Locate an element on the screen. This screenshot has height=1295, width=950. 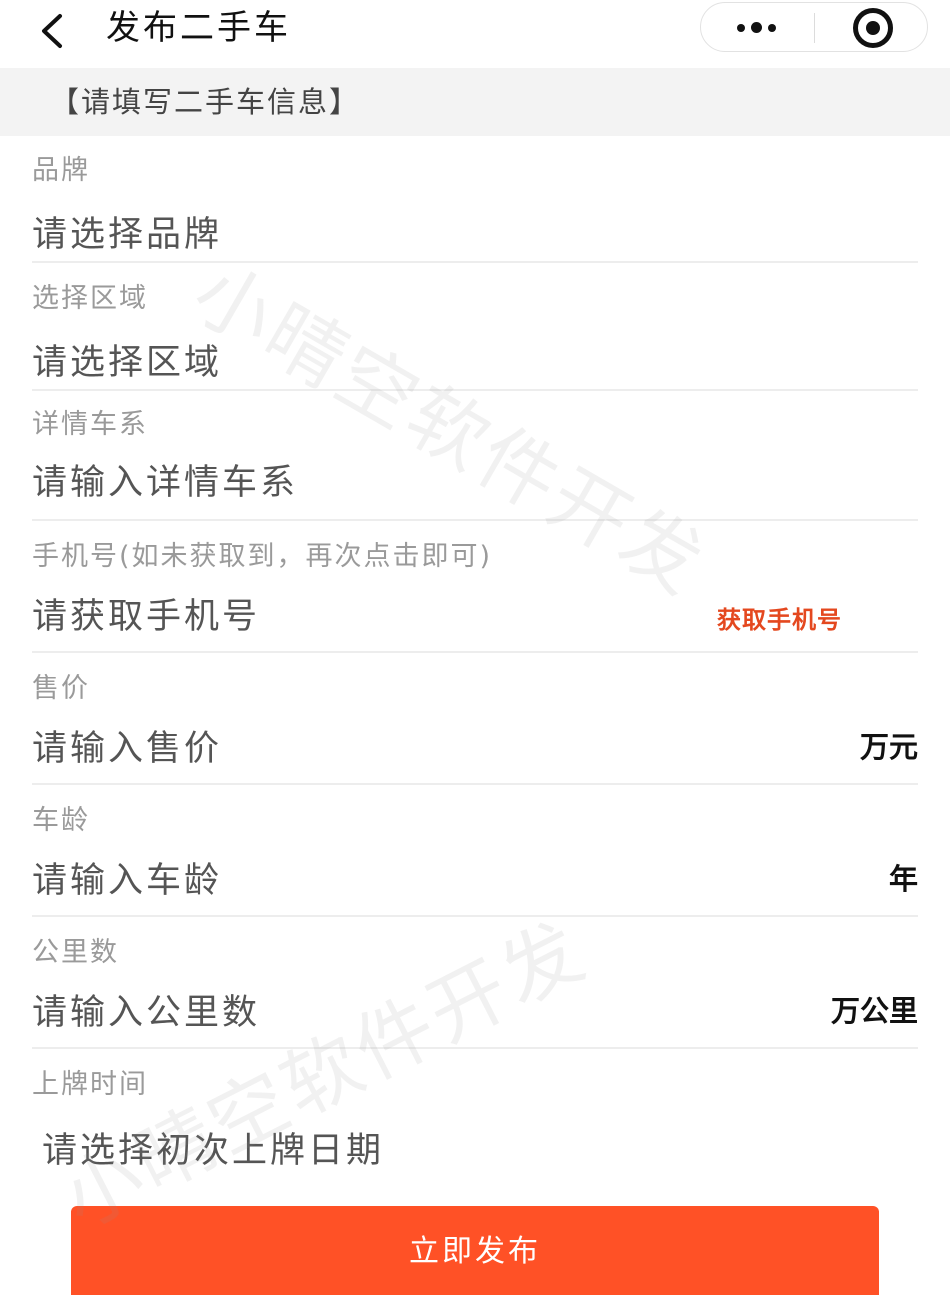
phone-input: 请获取手机号 is located at coordinates (146, 613).